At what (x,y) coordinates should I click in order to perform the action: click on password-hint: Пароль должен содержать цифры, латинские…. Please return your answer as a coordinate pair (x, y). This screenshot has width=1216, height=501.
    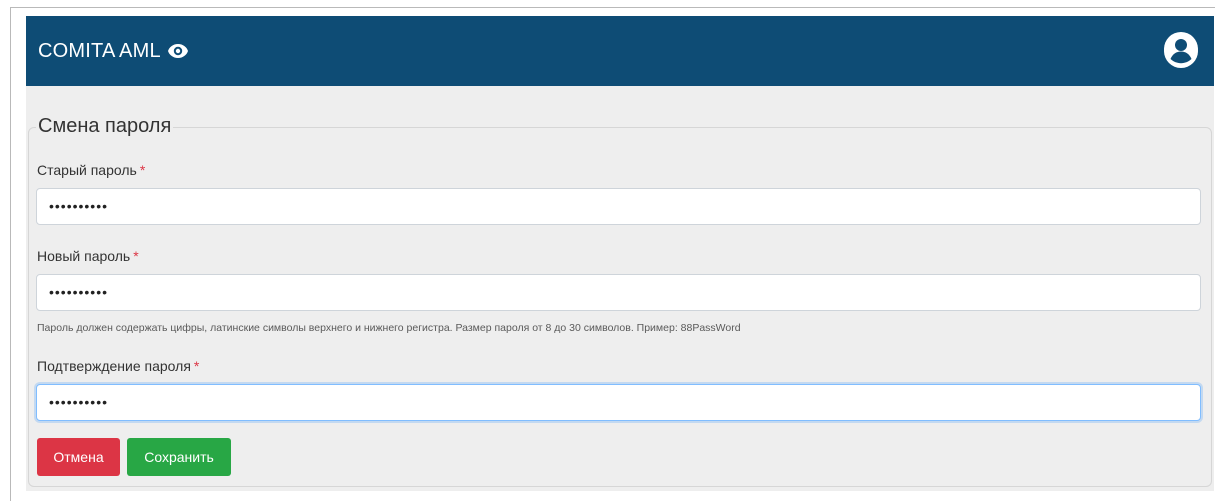
    Looking at the image, I should click on (389, 328).